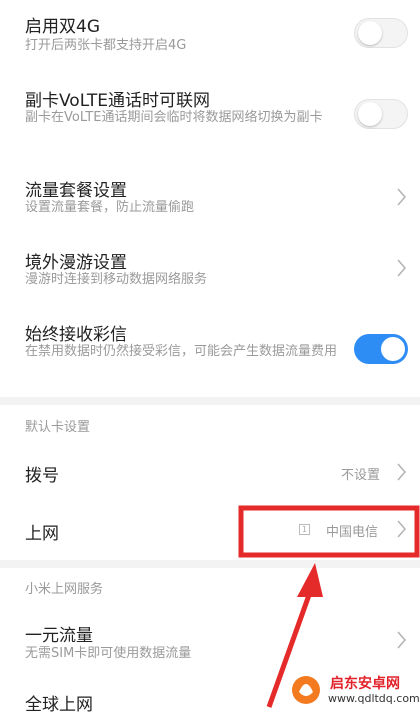 Image resolution: width=420 pixels, height=715 pixels. What do you see at coordinates (210, 275) in the screenshot?
I see `setting-roaming: 境外漫游设置 漫游时连接到移动数据网络服务` at bounding box center [210, 275].